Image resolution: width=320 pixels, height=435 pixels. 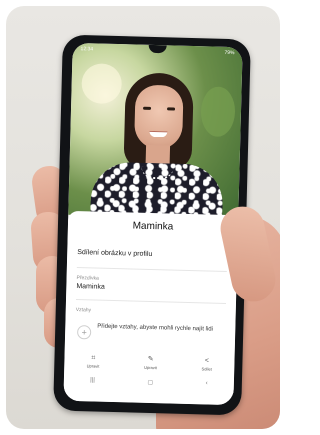 What do you see at coordinates (90, 287) in the screenshot?
I see `nickname-value: Maminka` at bounding box center [90, 287].